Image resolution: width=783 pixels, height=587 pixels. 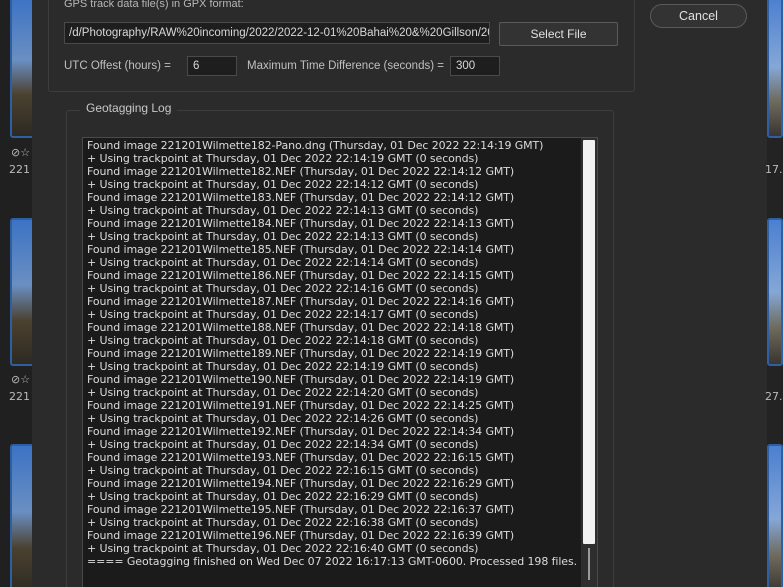 I want to click on gps-track-label: GPS track data file(s) in GPX format:, so click(x=154, y=5).